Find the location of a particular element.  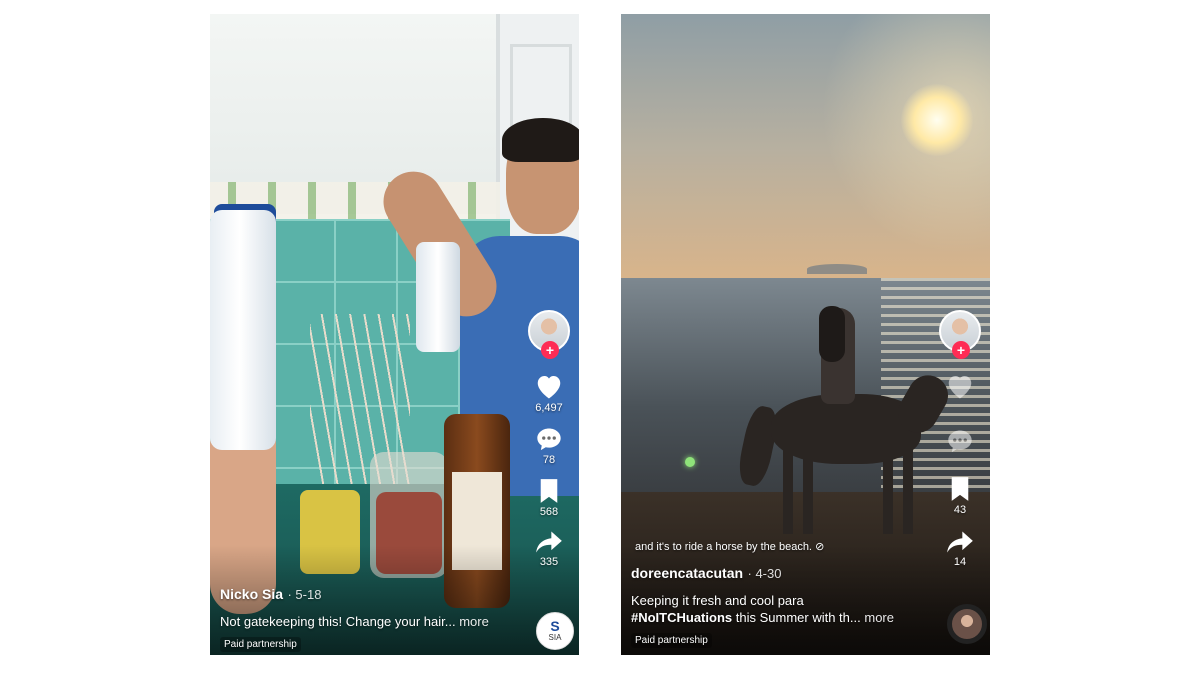

action-rail: + 43 14 is located at coordinates (960, 439).